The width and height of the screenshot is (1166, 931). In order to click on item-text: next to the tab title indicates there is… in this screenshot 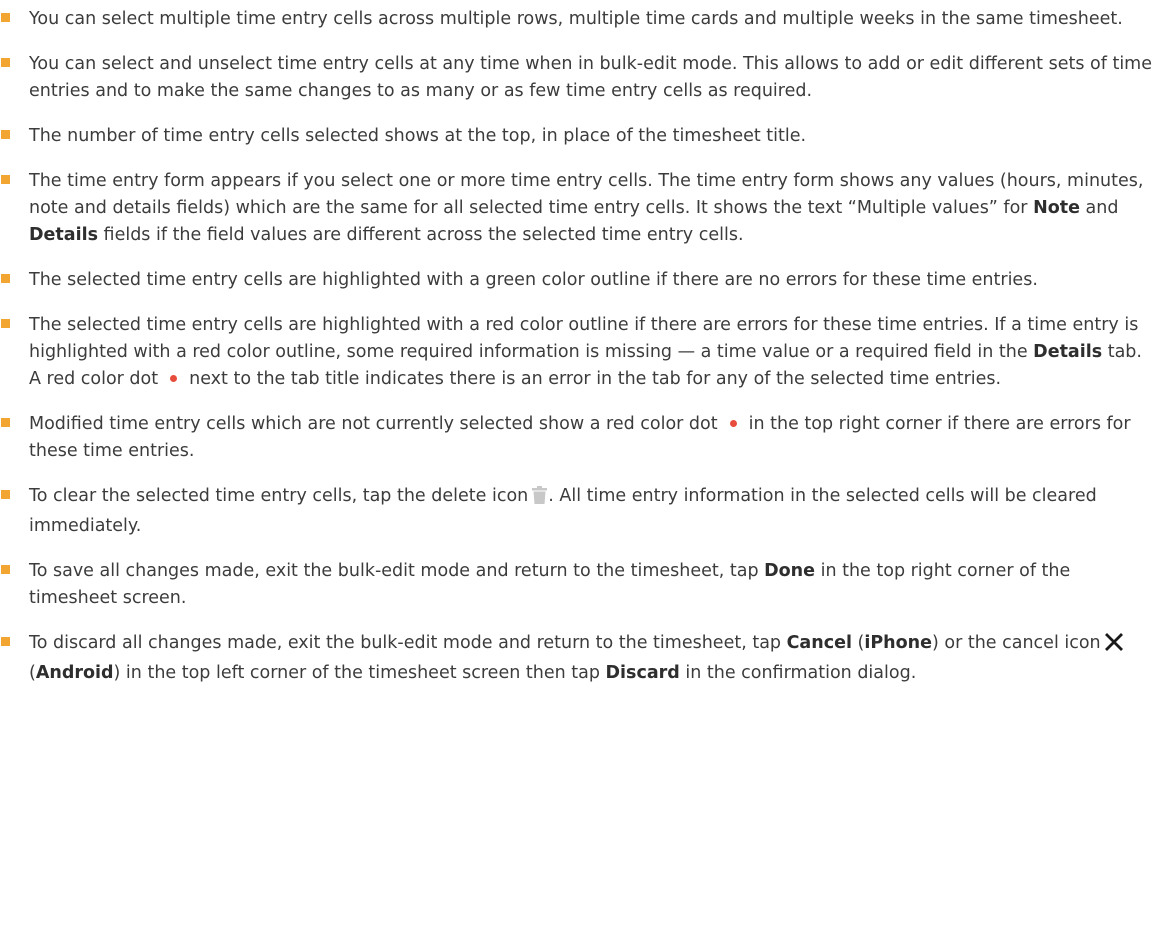, I will do `click(595, 379)`.